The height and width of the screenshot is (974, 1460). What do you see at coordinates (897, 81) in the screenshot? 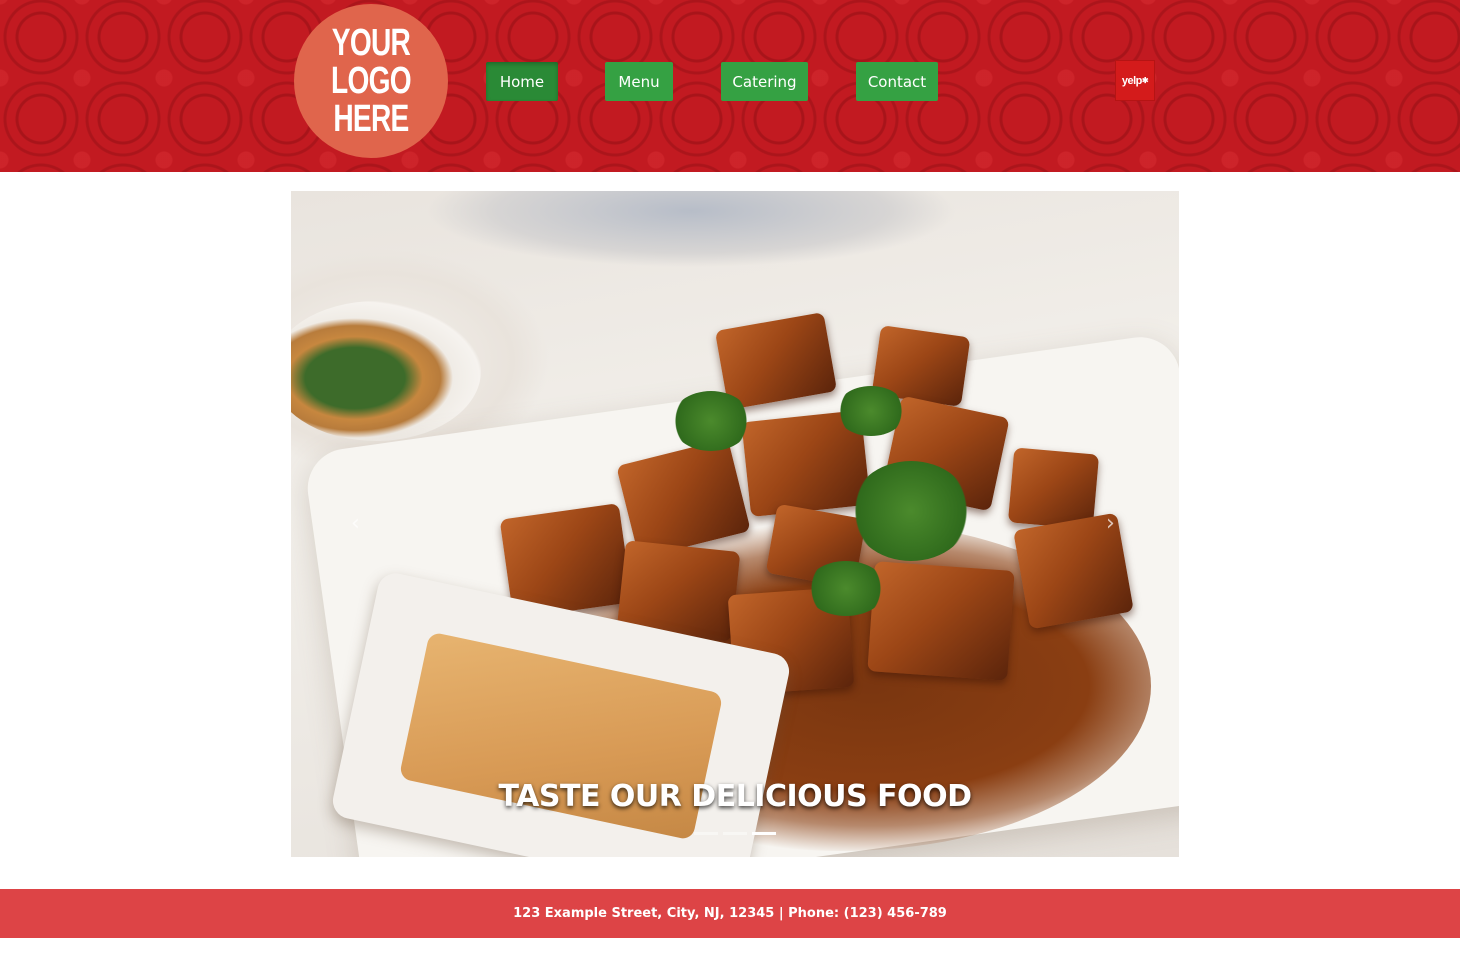
I see `nav-contact-button: Contact` at bounding box center [897, 81].